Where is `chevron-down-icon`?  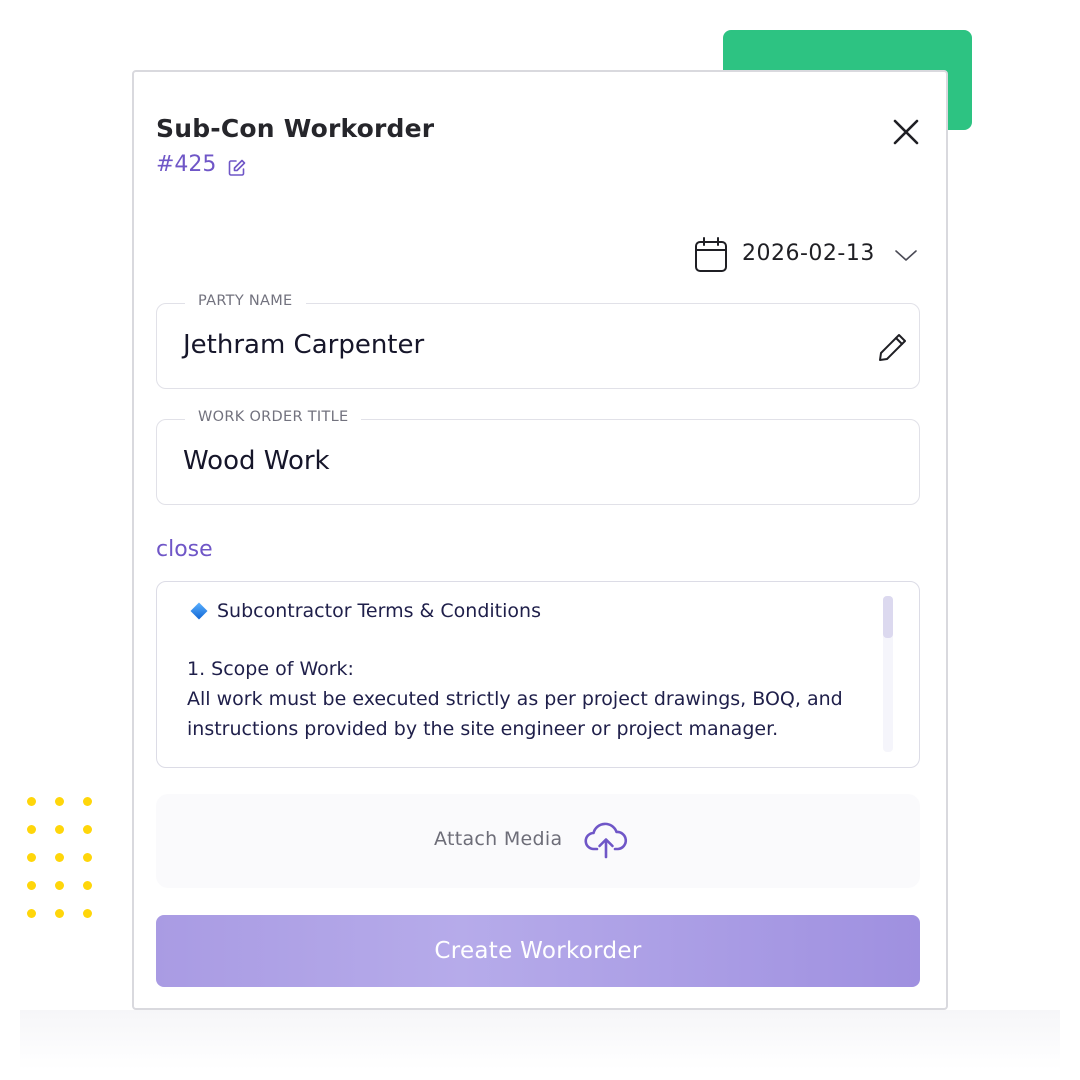
chevron-down-icon is located at coordinates (906, 255).